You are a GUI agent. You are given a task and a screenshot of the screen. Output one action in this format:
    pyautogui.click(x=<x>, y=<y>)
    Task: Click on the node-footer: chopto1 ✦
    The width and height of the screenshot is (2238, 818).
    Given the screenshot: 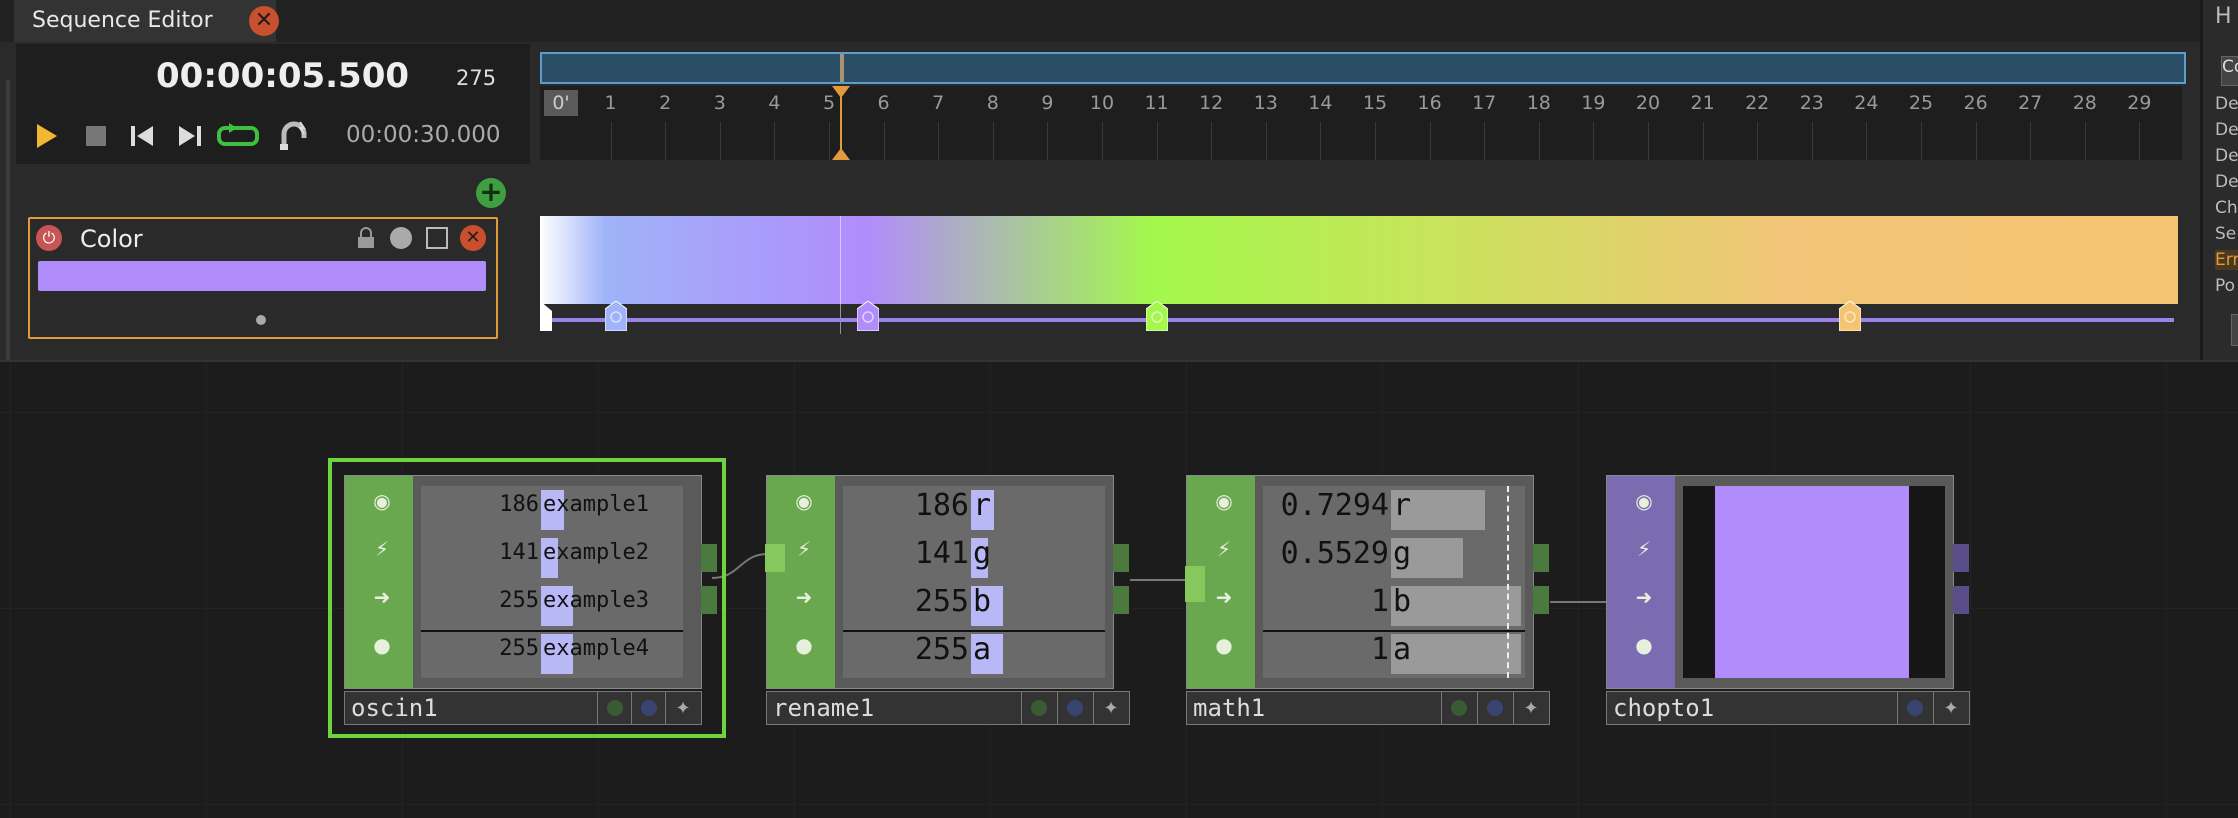 What is the action you would take?
    pyautogui.click(x=1788, y=708)
    